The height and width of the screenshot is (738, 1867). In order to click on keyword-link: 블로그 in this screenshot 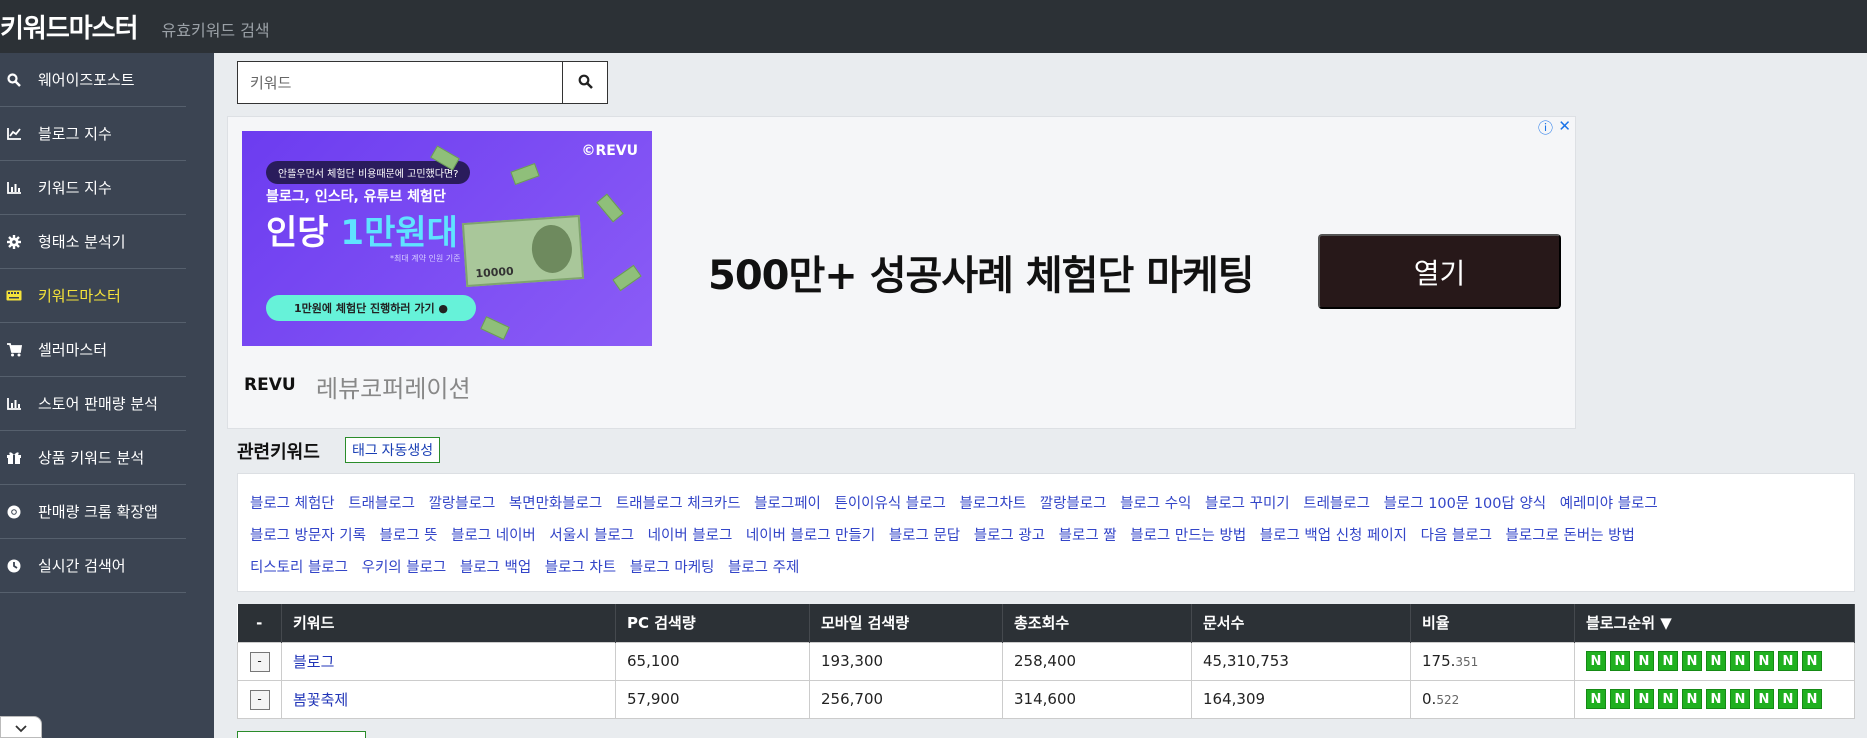, I will do `click(313, 662)`.